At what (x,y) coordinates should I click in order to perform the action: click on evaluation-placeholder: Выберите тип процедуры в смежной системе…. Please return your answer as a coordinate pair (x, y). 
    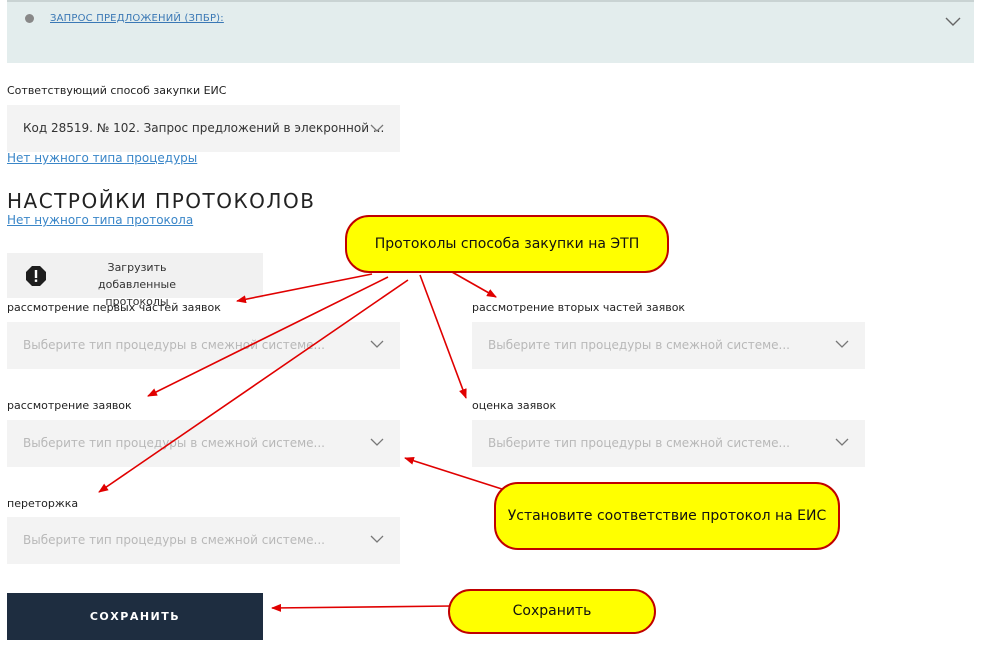
    Looking at the image, I should click on (639, 443).